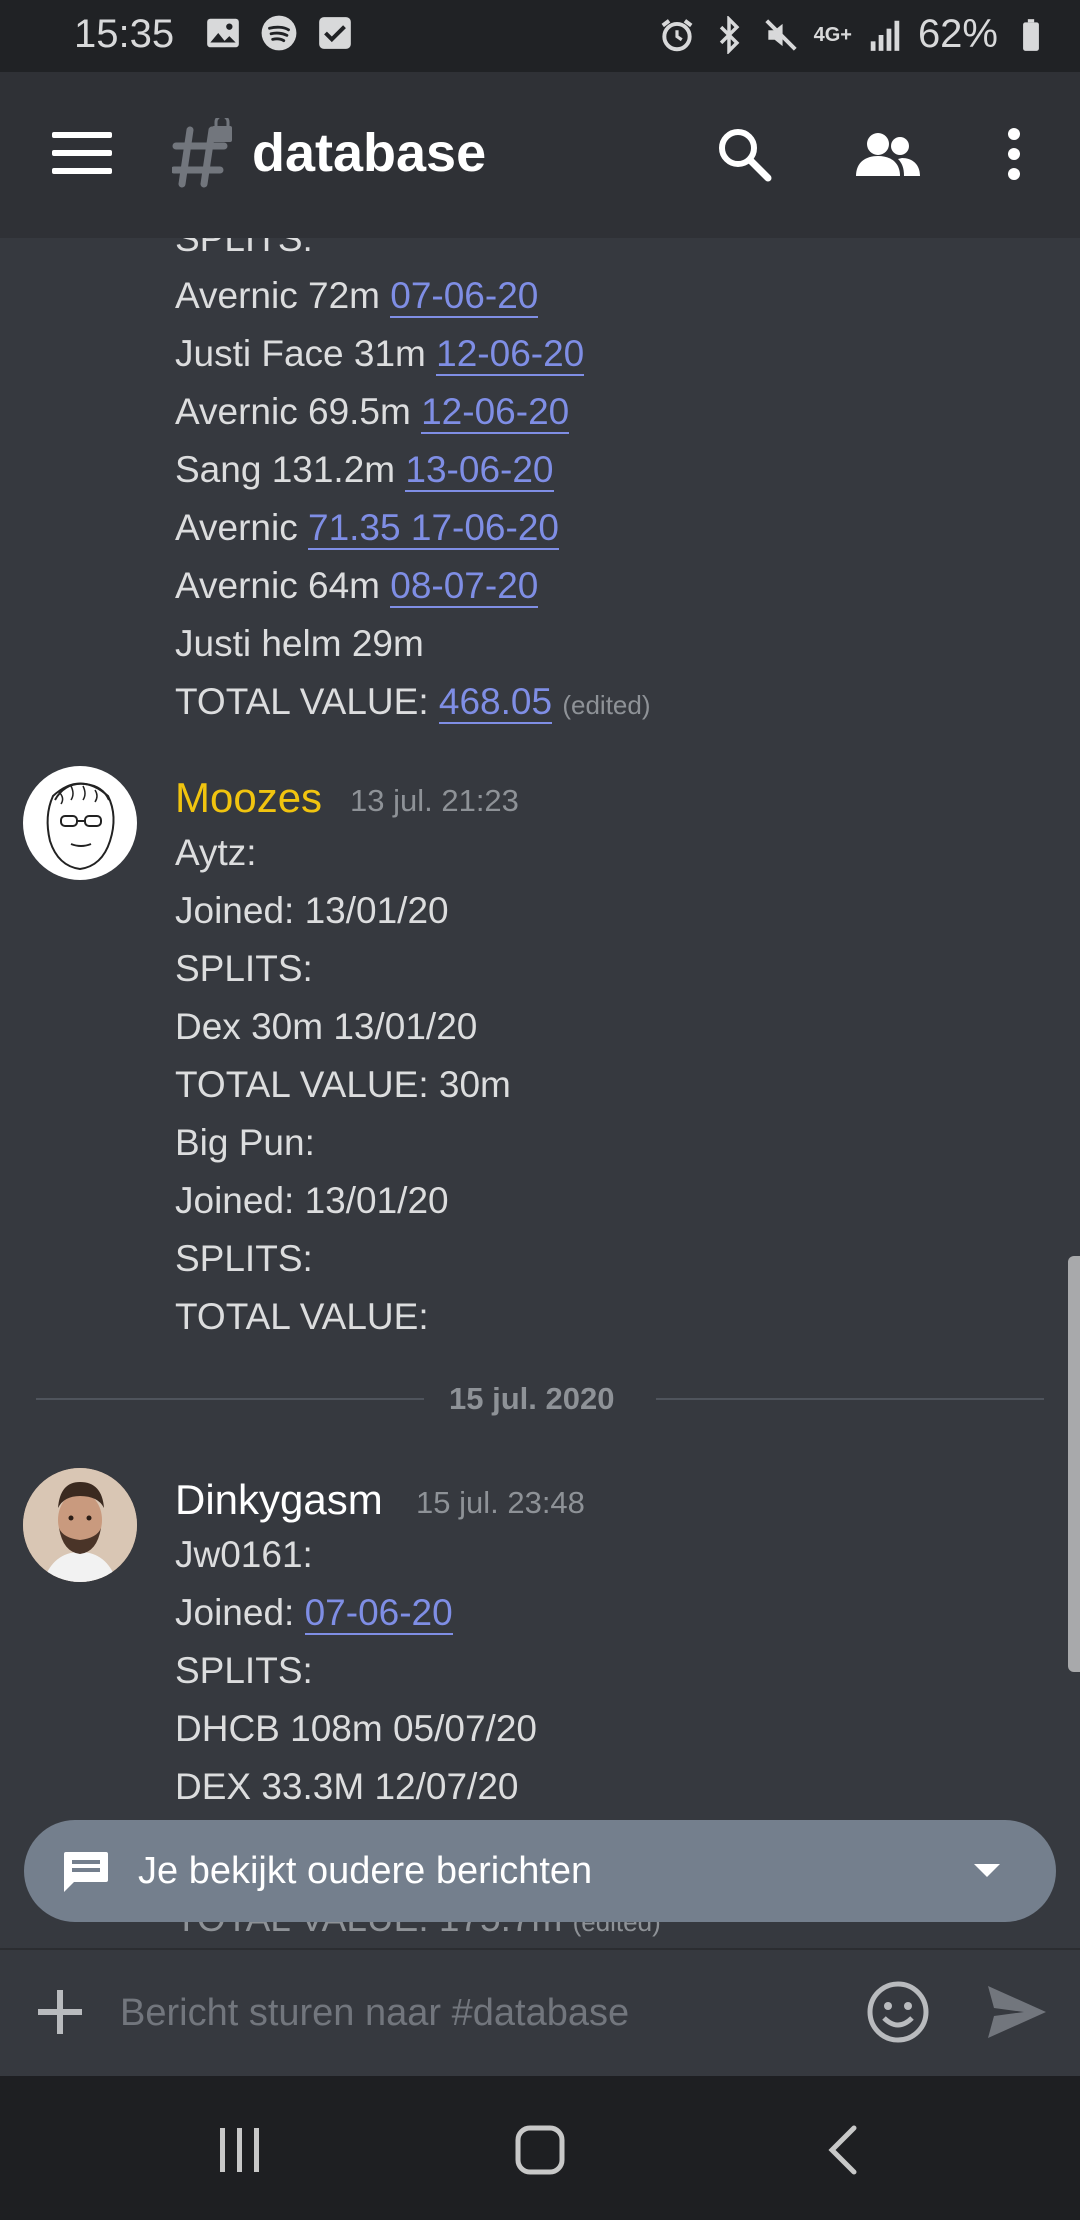 This screenshot has height=2220, width=1080. What do you see at coordinates (413, 702) in the screenshot?
I see `message-line: TOTAL VALUE: 468.05 (edited)` at bounding box center [413, 702].